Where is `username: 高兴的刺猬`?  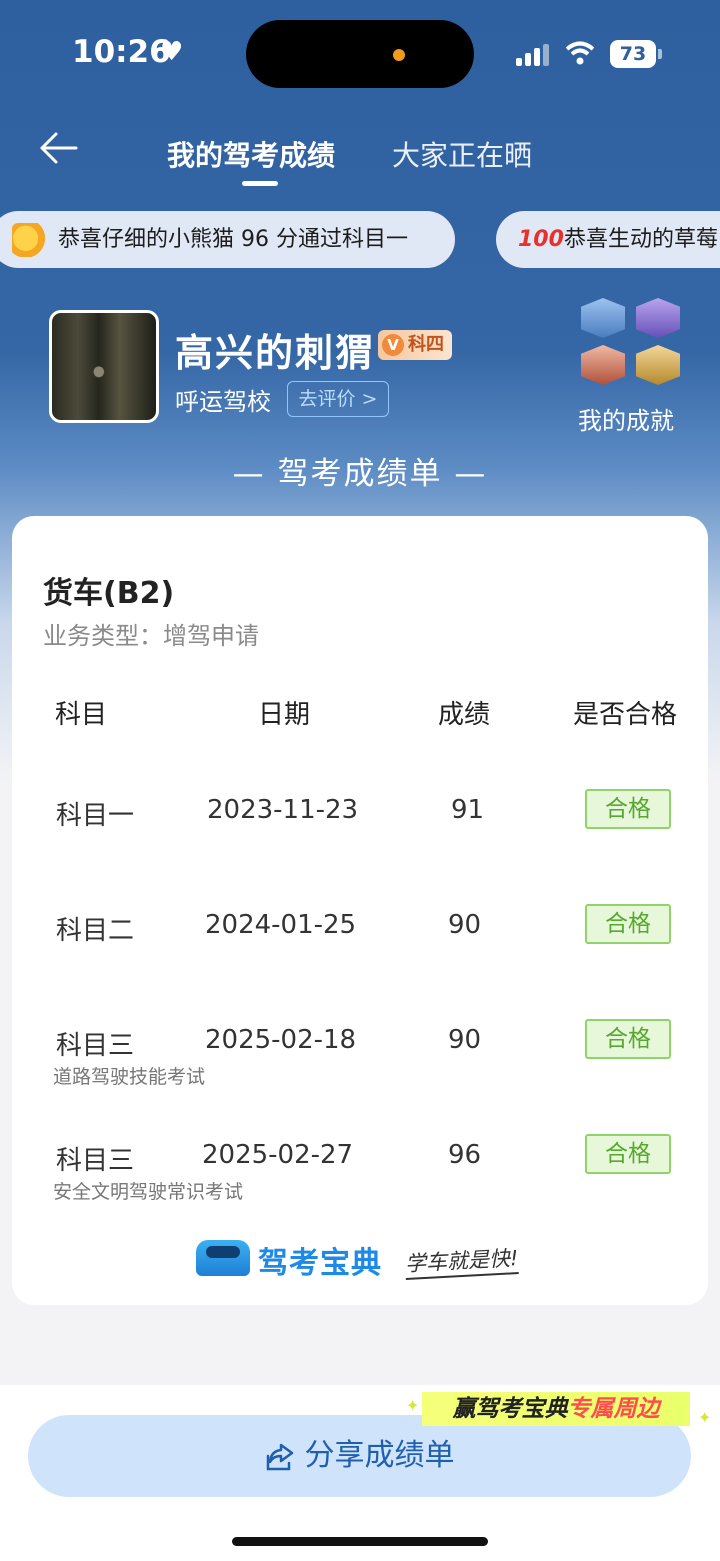
username: 高兴的刺猬 is located at coordinates (275, 353).